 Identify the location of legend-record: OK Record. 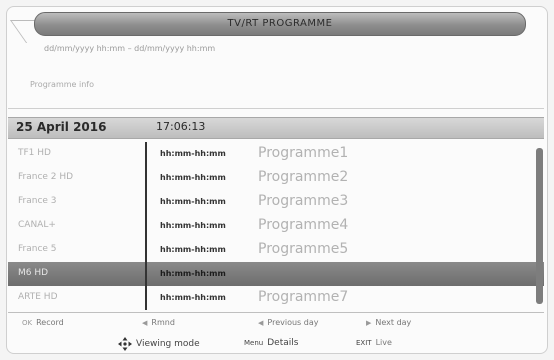
(43, 322).